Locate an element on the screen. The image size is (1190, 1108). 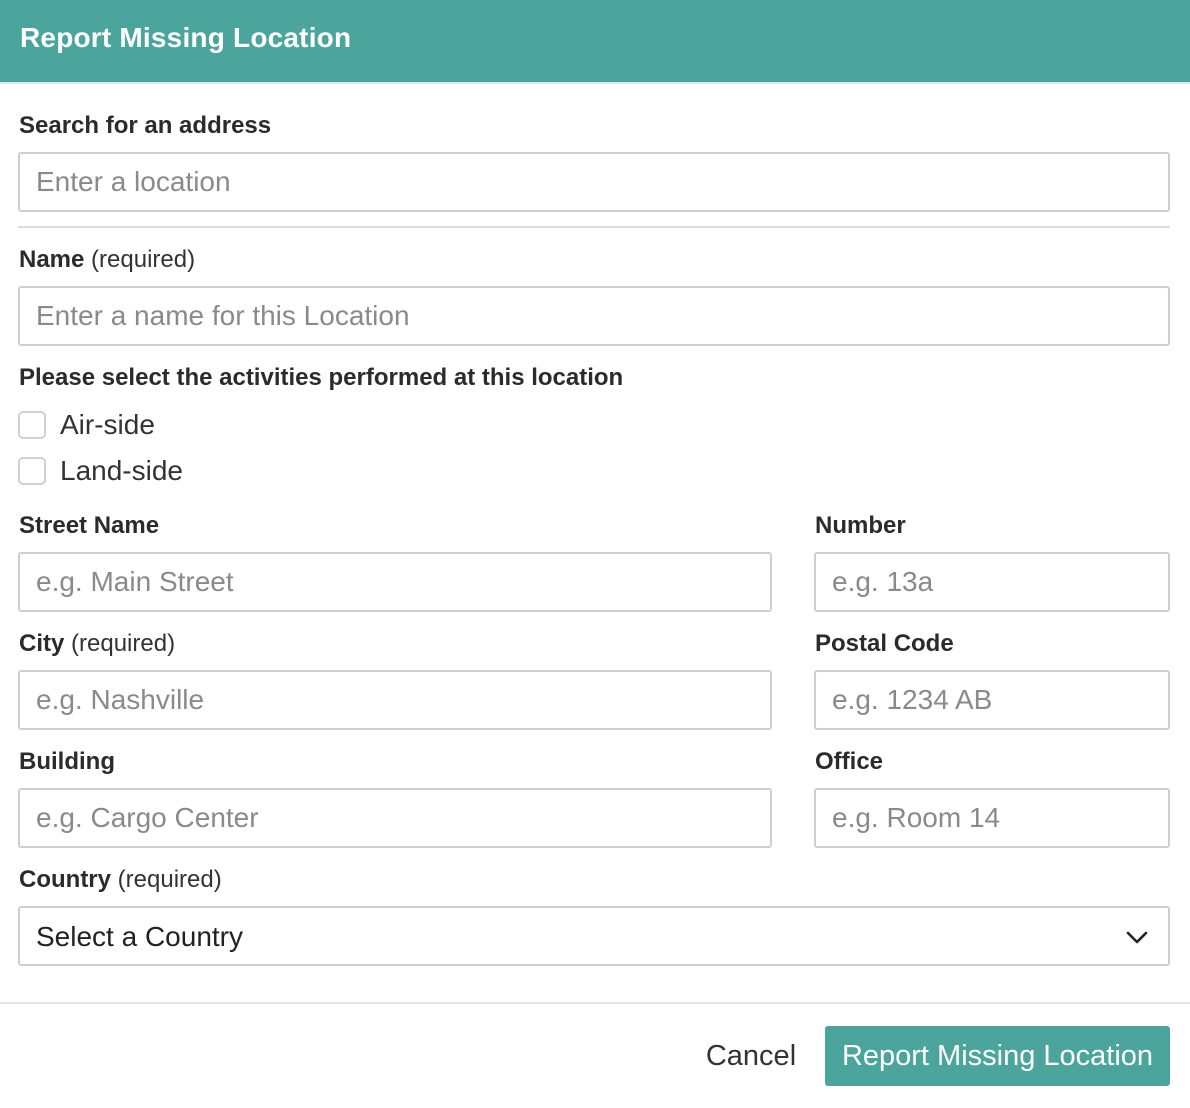
postal-label-text: Postal Code is located at coordinates (884, 643).